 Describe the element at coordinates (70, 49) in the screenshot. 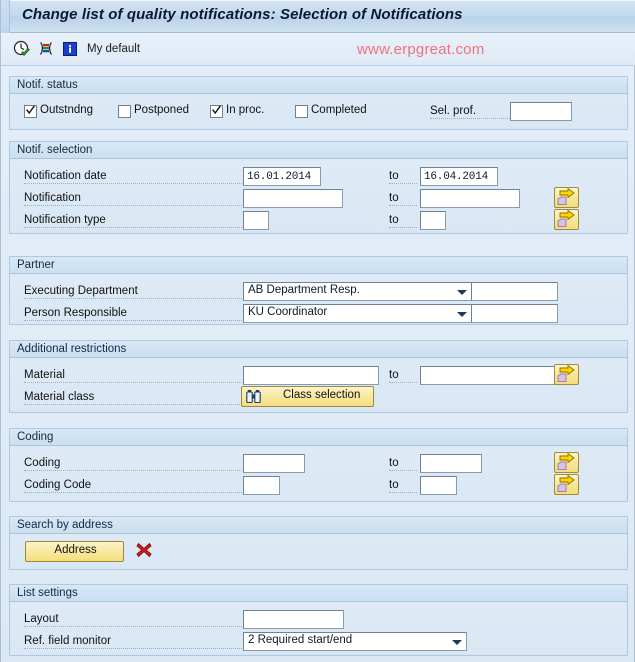

I see `info-icon` at that location.